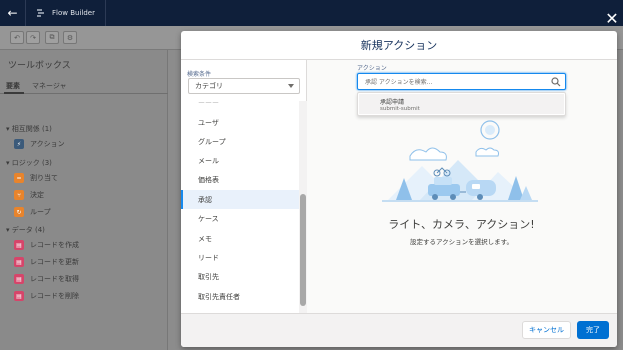 This screenshot has width=623, height=350. I want to click on section-label: 相互関係 (1), so click(31, 129).